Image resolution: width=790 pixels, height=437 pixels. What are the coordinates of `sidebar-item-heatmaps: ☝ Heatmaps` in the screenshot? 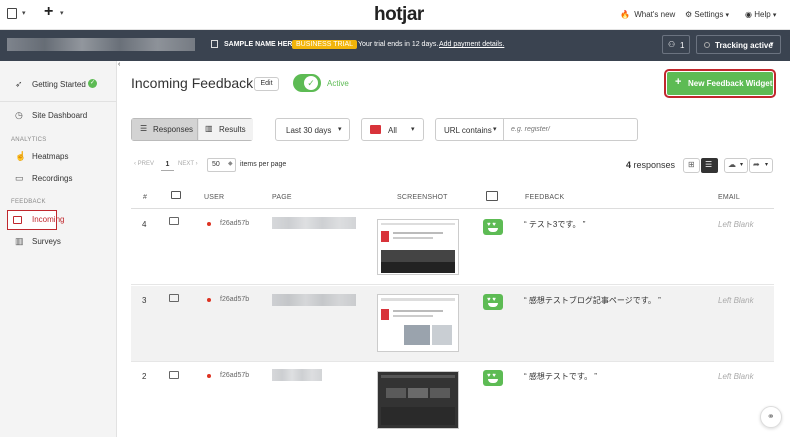 It's located at (58, 157).